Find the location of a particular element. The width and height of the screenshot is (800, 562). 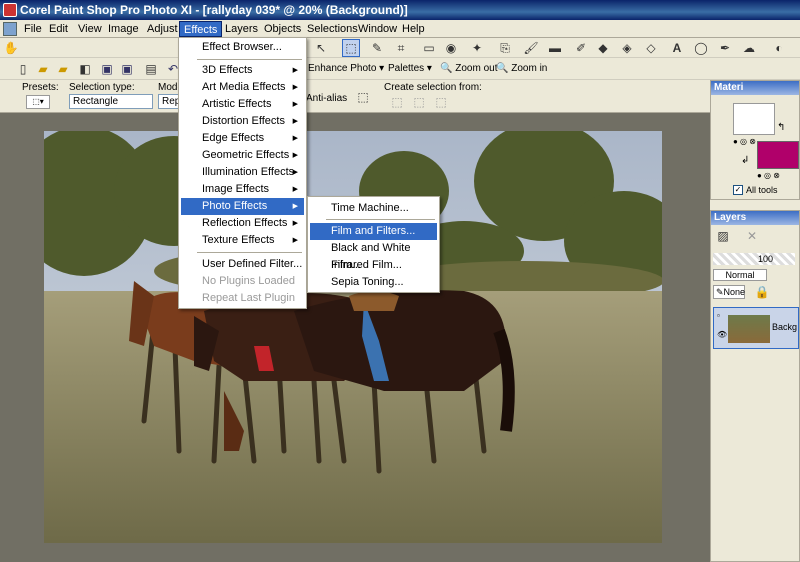

blend-mode-select: Normal is located at coordinates (740, 275).